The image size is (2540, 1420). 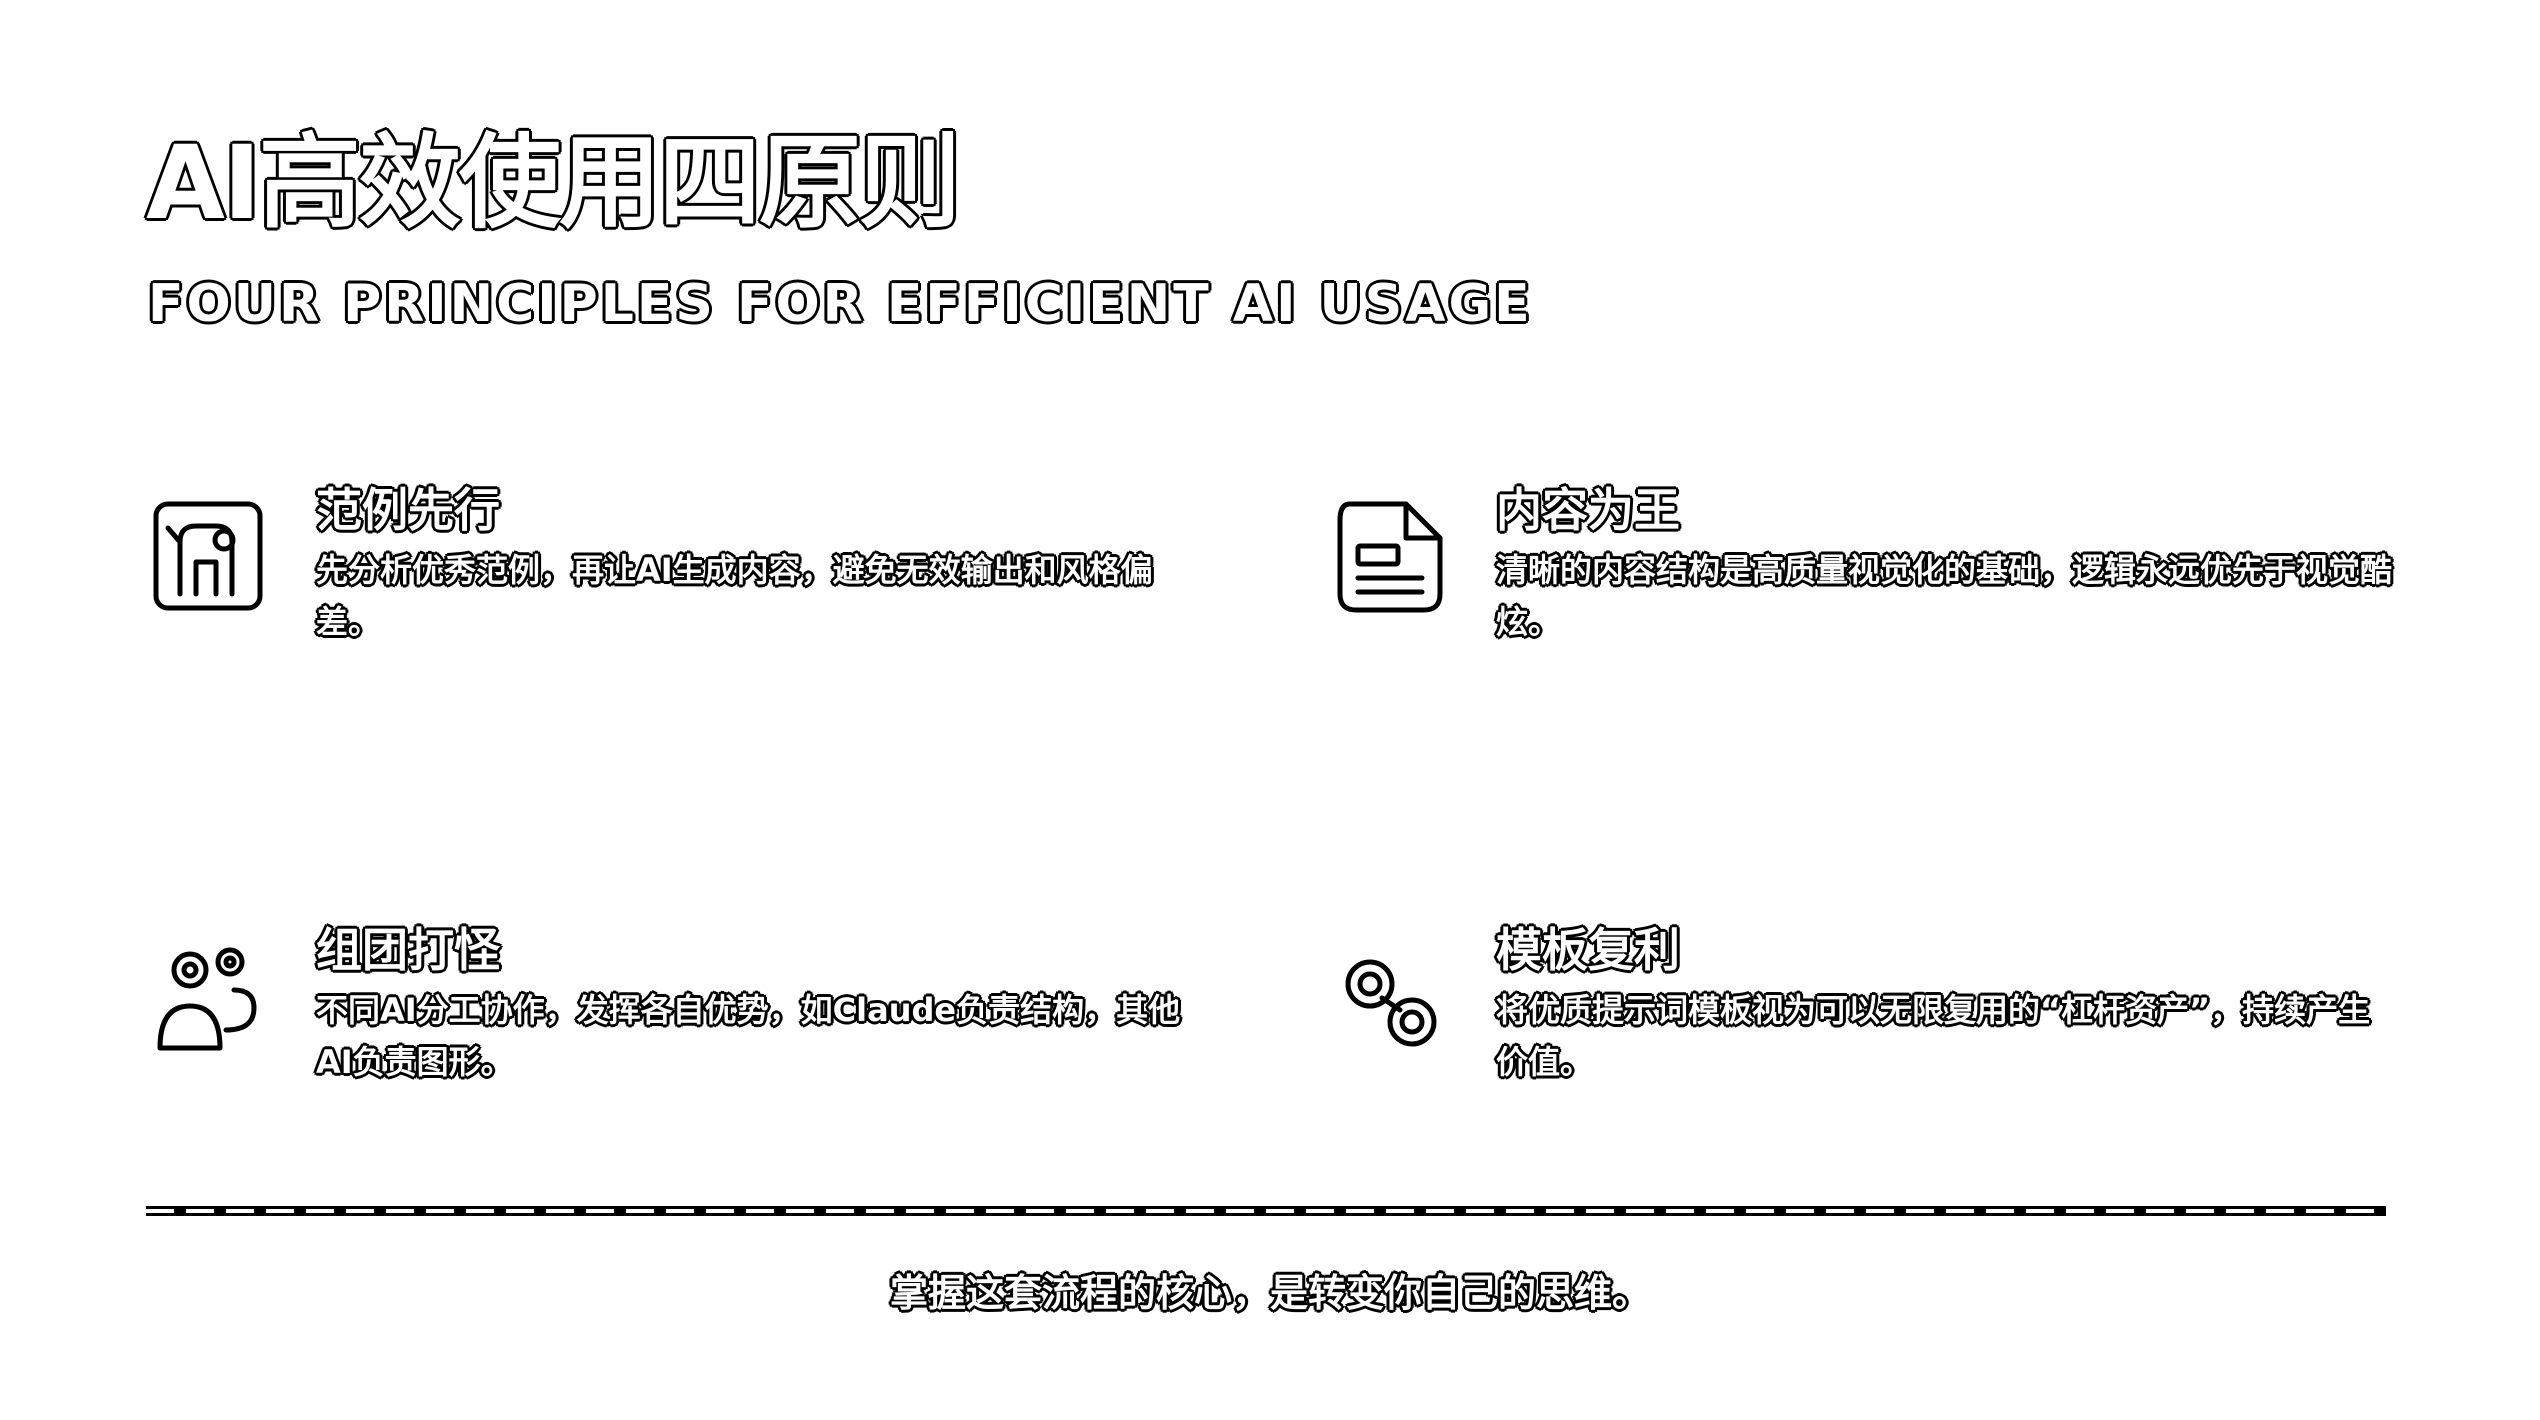 What do you see at coordinates (1588, 950) in the screenshot?
I see `principle-title: 模板复利` at bounding box center [1588, 950].